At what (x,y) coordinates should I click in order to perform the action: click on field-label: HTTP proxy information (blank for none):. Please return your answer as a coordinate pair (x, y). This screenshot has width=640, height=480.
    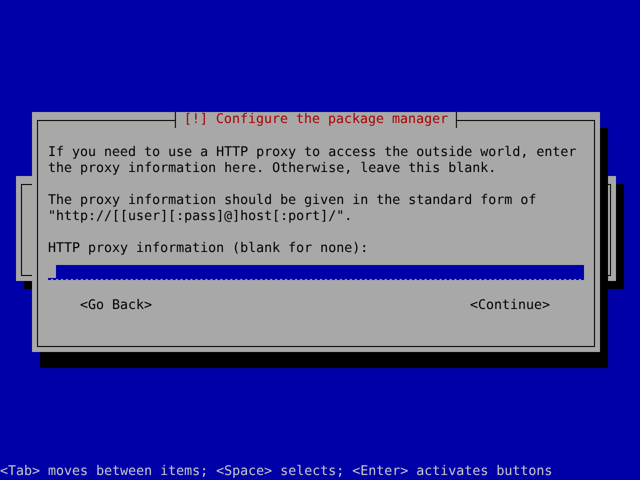
    Looking at the image, I should click on (209, 249).